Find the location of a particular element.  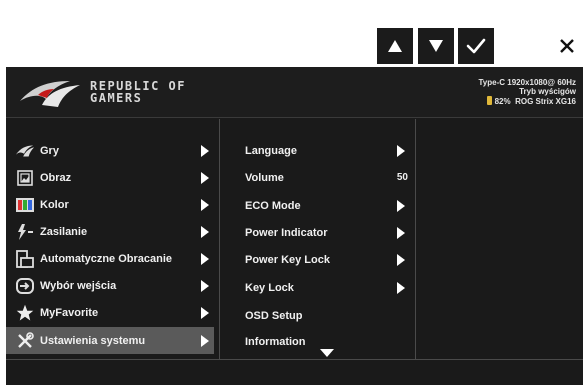

battery-percent: 82% is located at coordinates (502, 101).